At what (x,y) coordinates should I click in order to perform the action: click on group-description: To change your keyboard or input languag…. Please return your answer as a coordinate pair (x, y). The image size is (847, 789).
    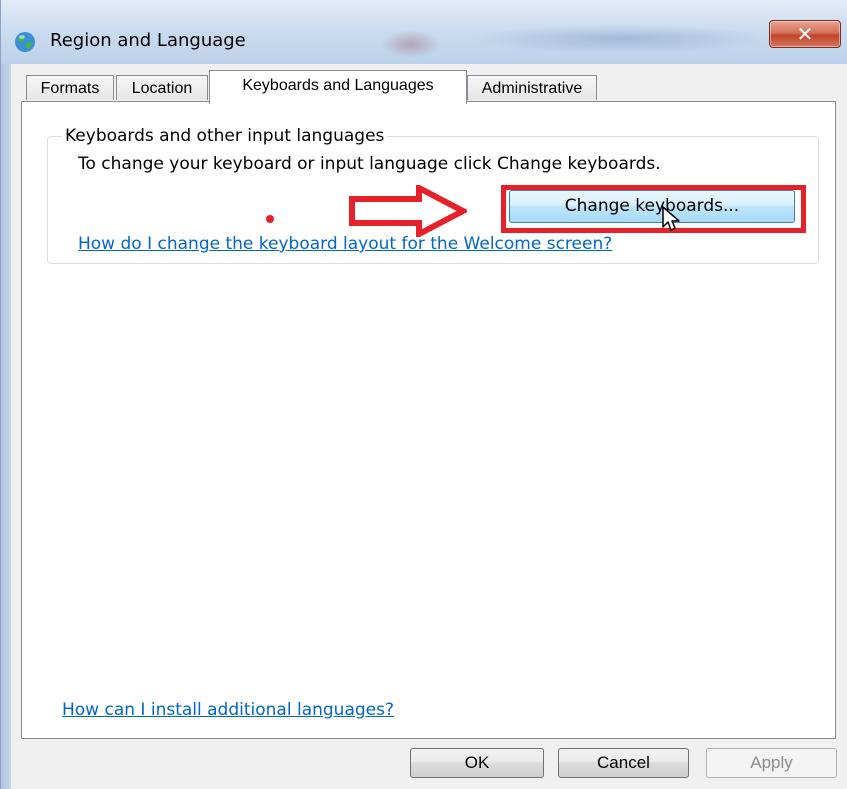
    Looking at the image, I should click on (369, 164).